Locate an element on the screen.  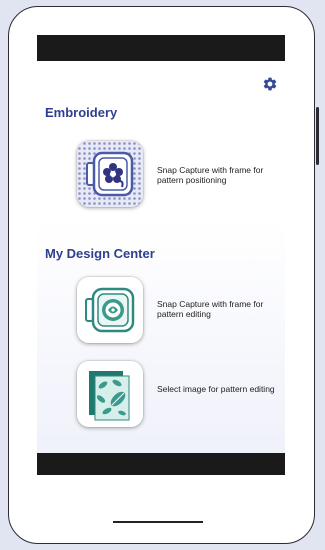
section-title-embroidery: Embroidery is located at coordinates (81, 112).